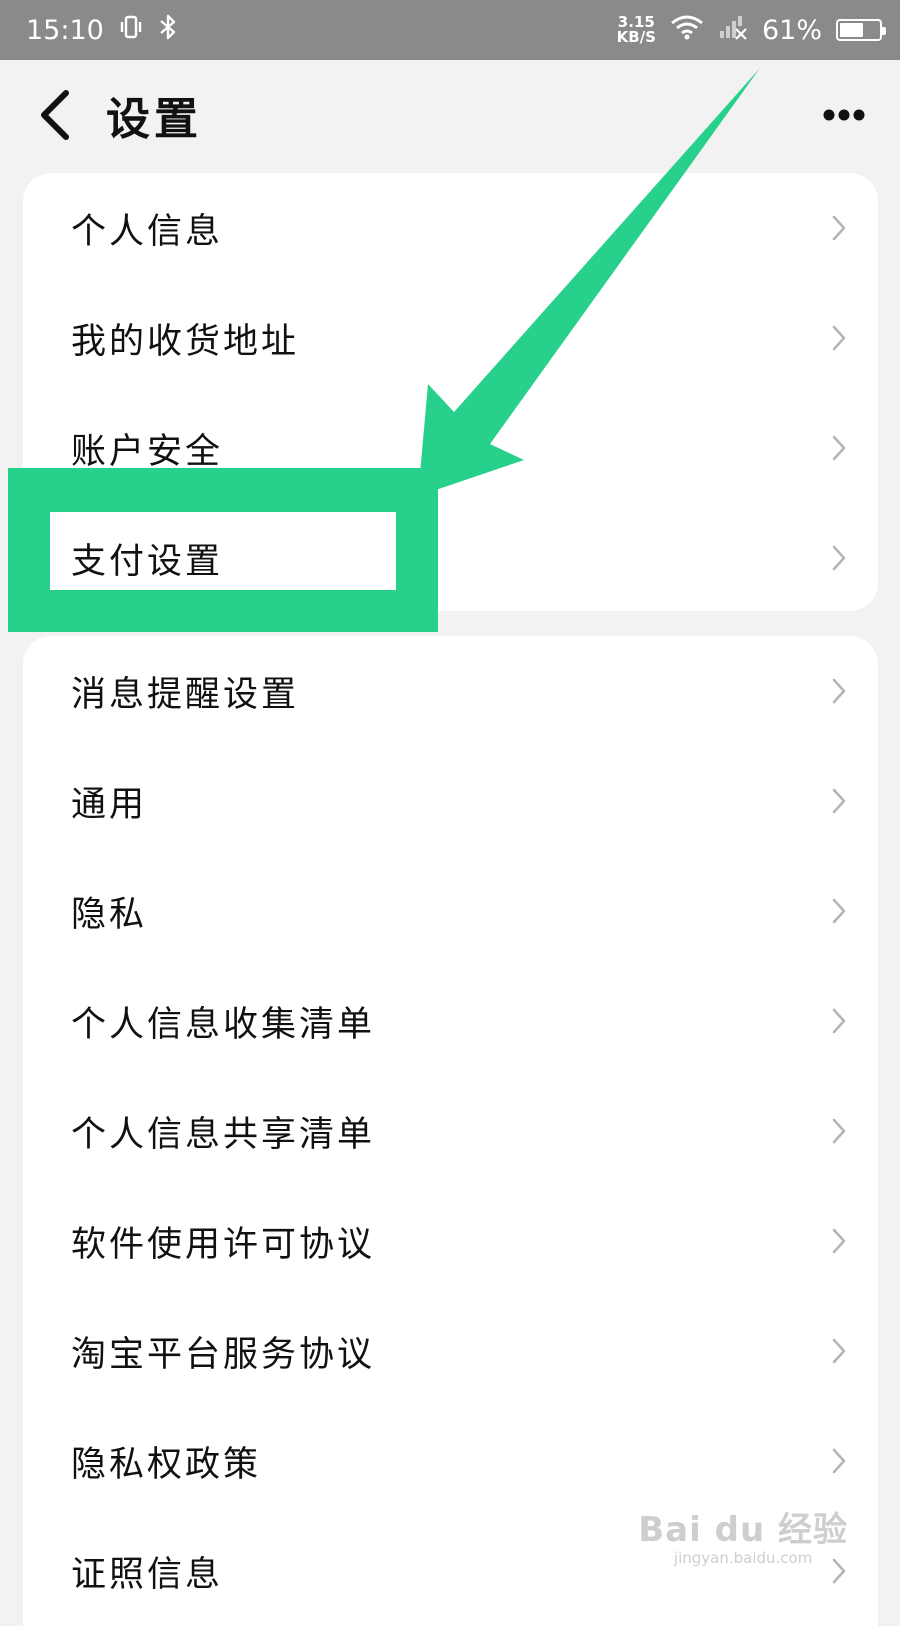 The height and width of the screenshot is (1626, 900). What do you see at coordinates (450, 1351) in the screenshot?
I see `menu-item-platform-agreement: 淘宝平台服务协议` at bounding box center [450, 1351].